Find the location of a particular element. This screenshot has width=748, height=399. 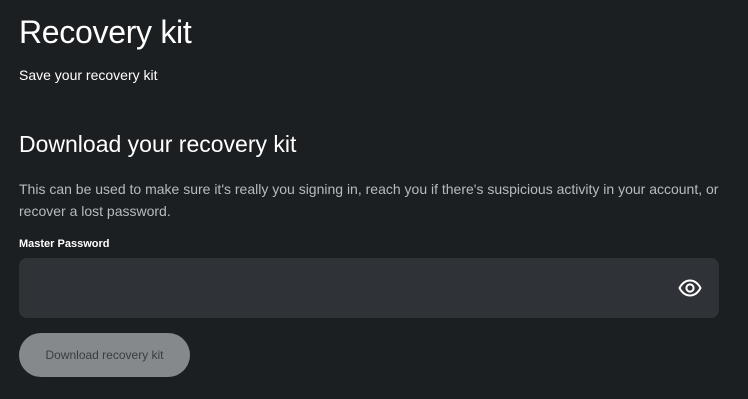

section-title: Download your recovery kit is located at coordinates (158, 144).